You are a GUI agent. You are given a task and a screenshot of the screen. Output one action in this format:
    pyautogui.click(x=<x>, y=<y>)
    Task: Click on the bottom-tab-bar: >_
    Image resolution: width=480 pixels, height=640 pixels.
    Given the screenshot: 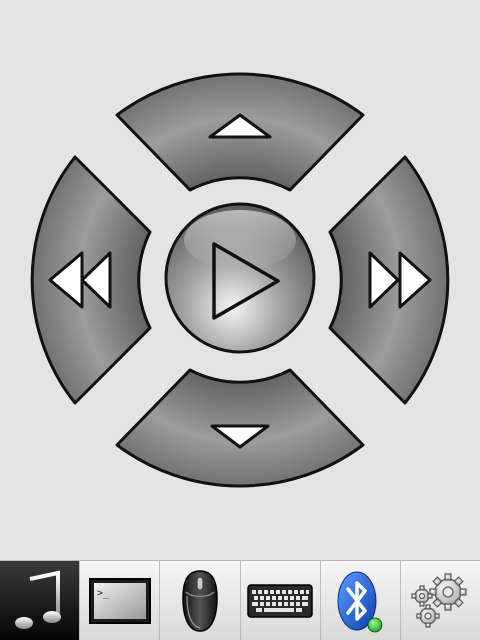 What is the action you would take?
    pyautogui.click(x=240, y=600)
    